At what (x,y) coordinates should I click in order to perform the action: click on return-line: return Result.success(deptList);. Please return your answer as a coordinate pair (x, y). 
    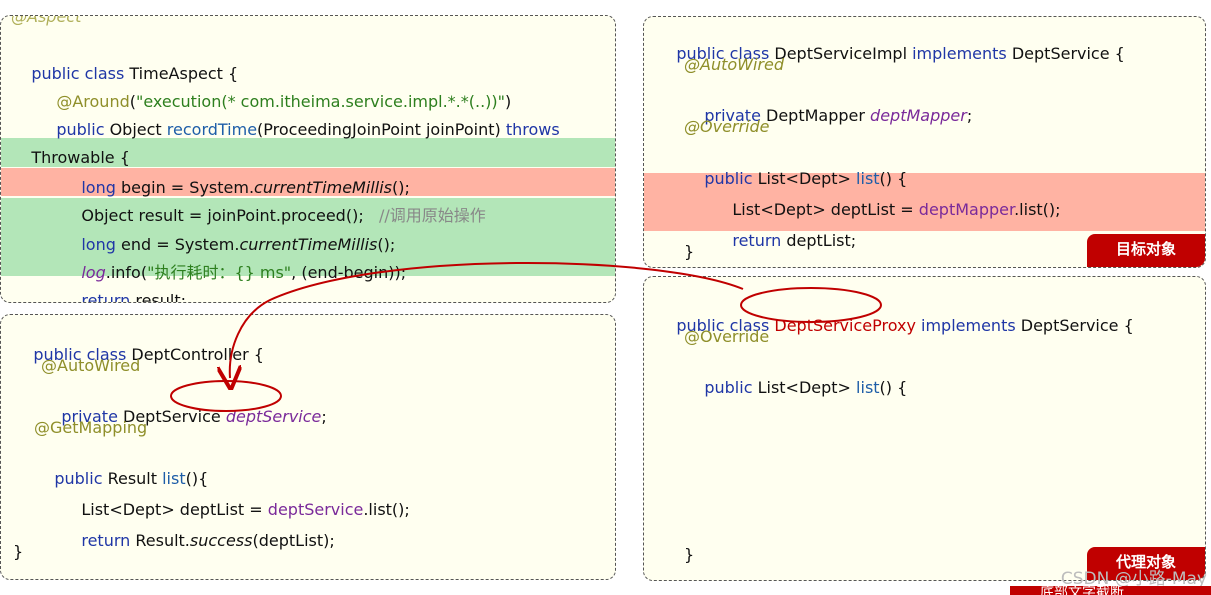
    Looking at the image, I should click on (198, 541).